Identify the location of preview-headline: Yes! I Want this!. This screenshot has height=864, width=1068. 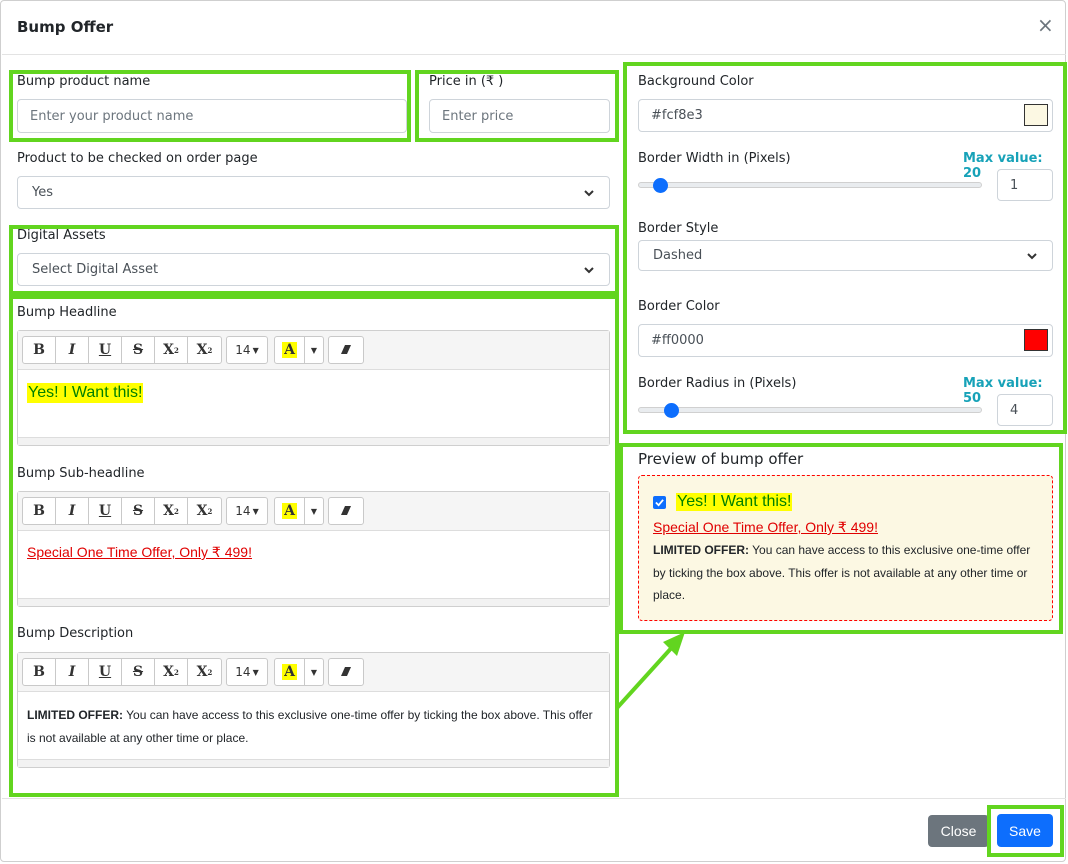
(734, 502).